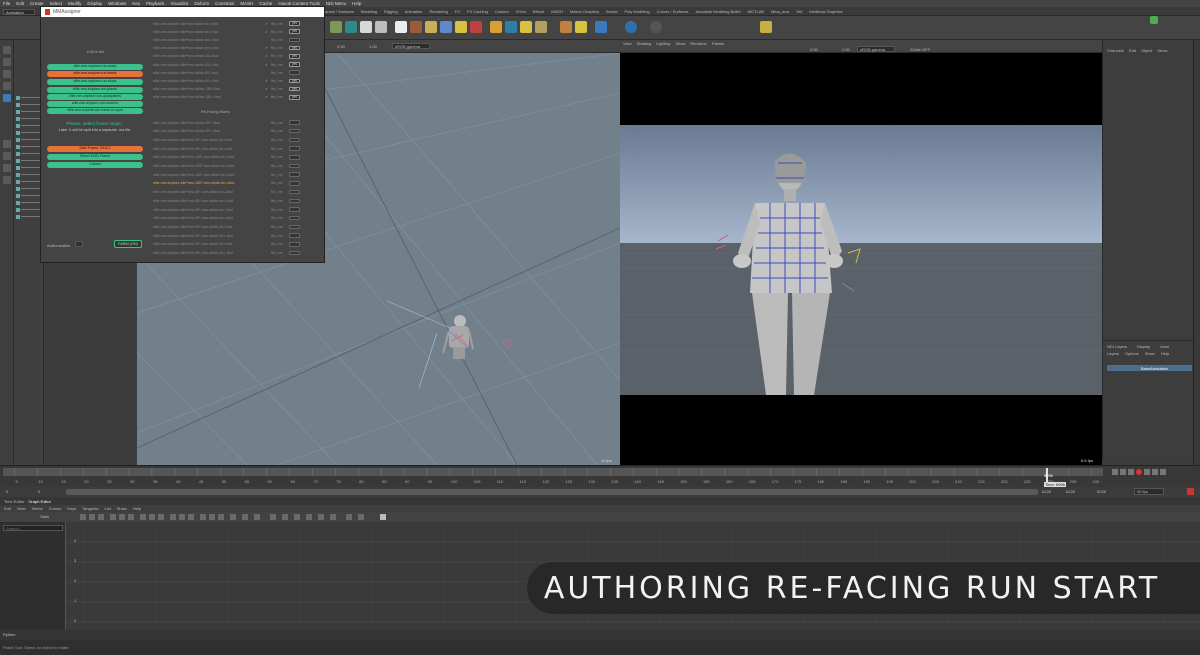  I want to click on viewport-menu-5: Panels, so click(718, 43).